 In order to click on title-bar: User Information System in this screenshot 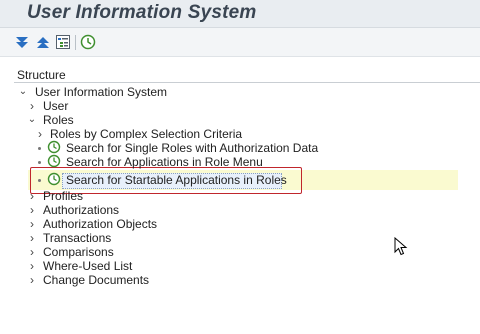, I will do `click(240, 14)`.